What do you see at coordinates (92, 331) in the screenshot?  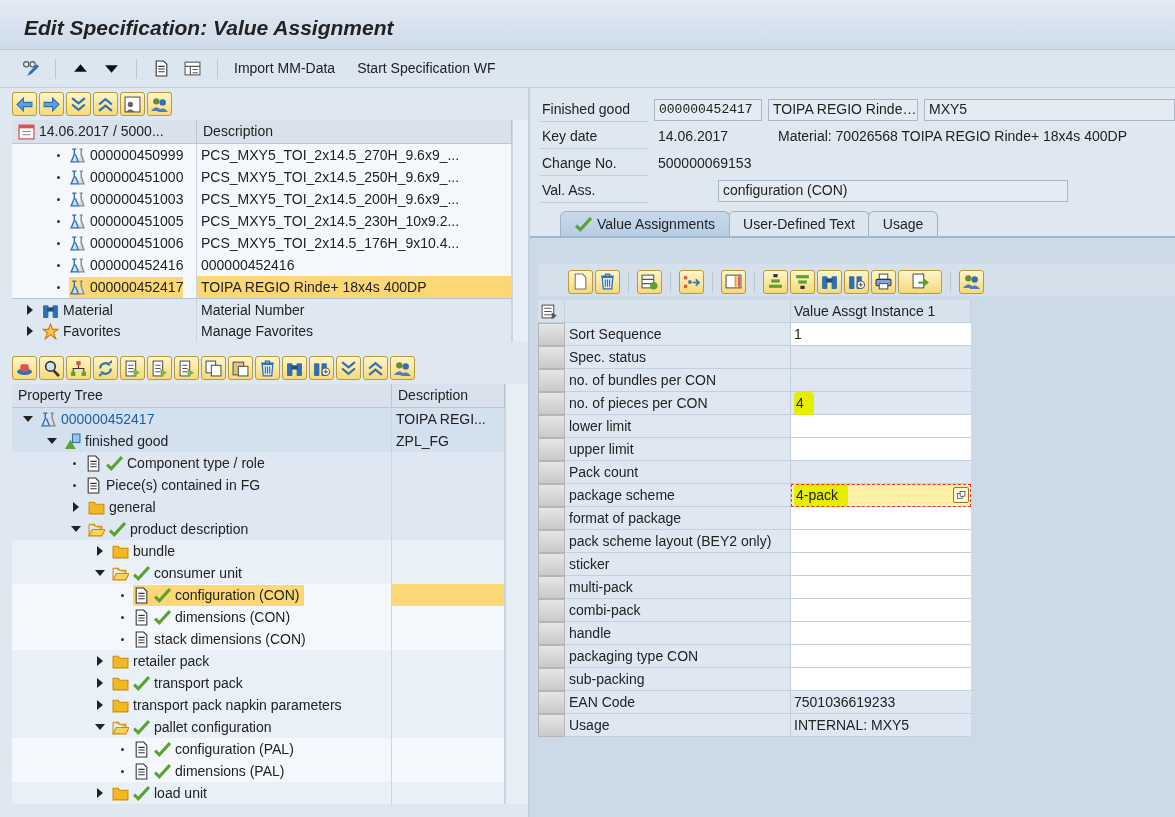 I see `tree-node-label: Favorites` at bounding box center [92, 331].